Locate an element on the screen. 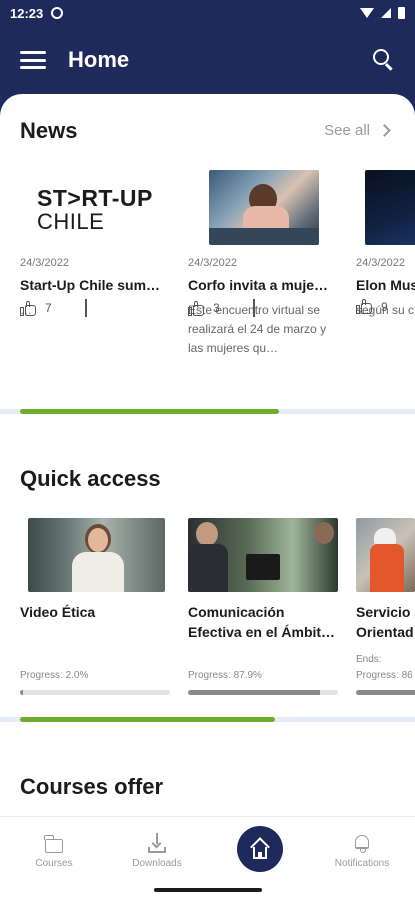  nav-home-button is located at coordinates (260, 849).